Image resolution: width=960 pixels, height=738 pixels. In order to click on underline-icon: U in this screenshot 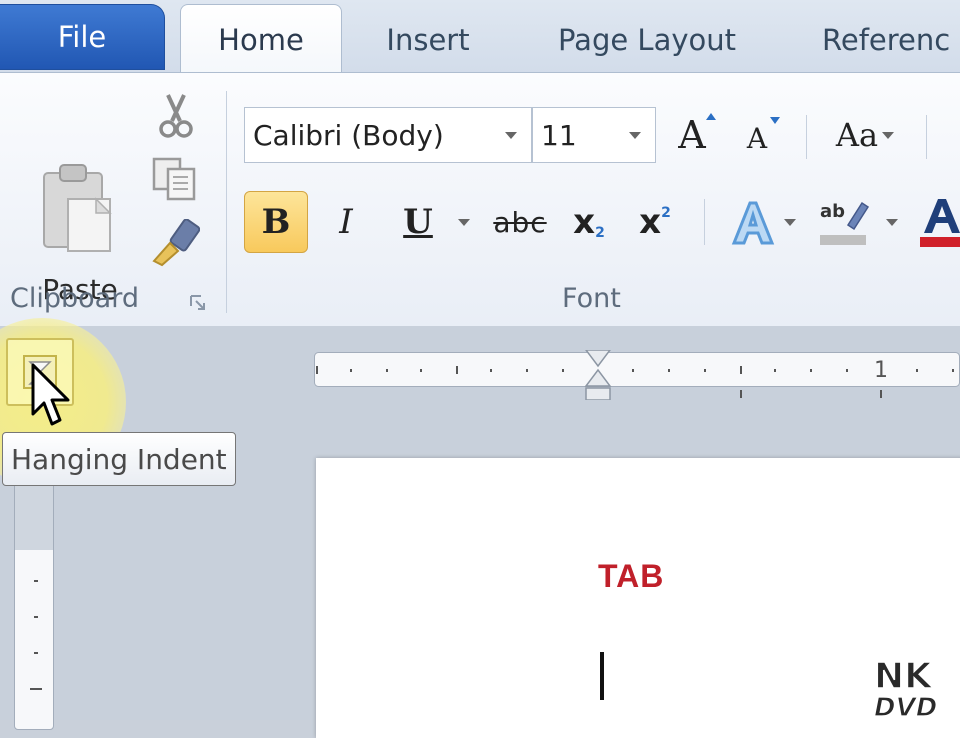, I will do `click(418, 222)`.